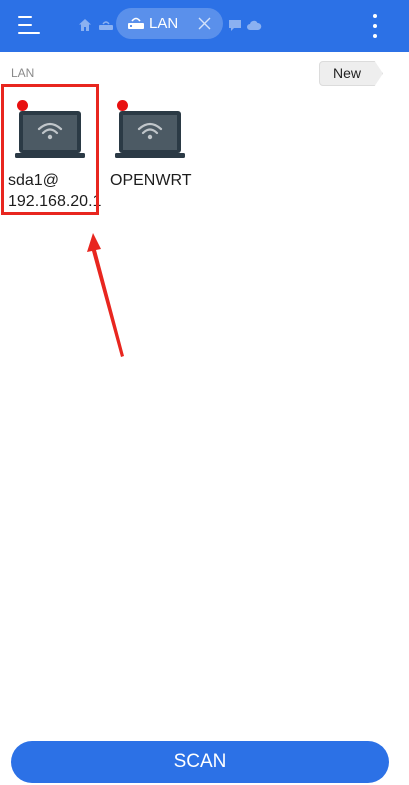 The image size is (409, 785). Describe the element at coordinates (200, 762) in the screenshot. I see `scan-button: SCAN` at that location.